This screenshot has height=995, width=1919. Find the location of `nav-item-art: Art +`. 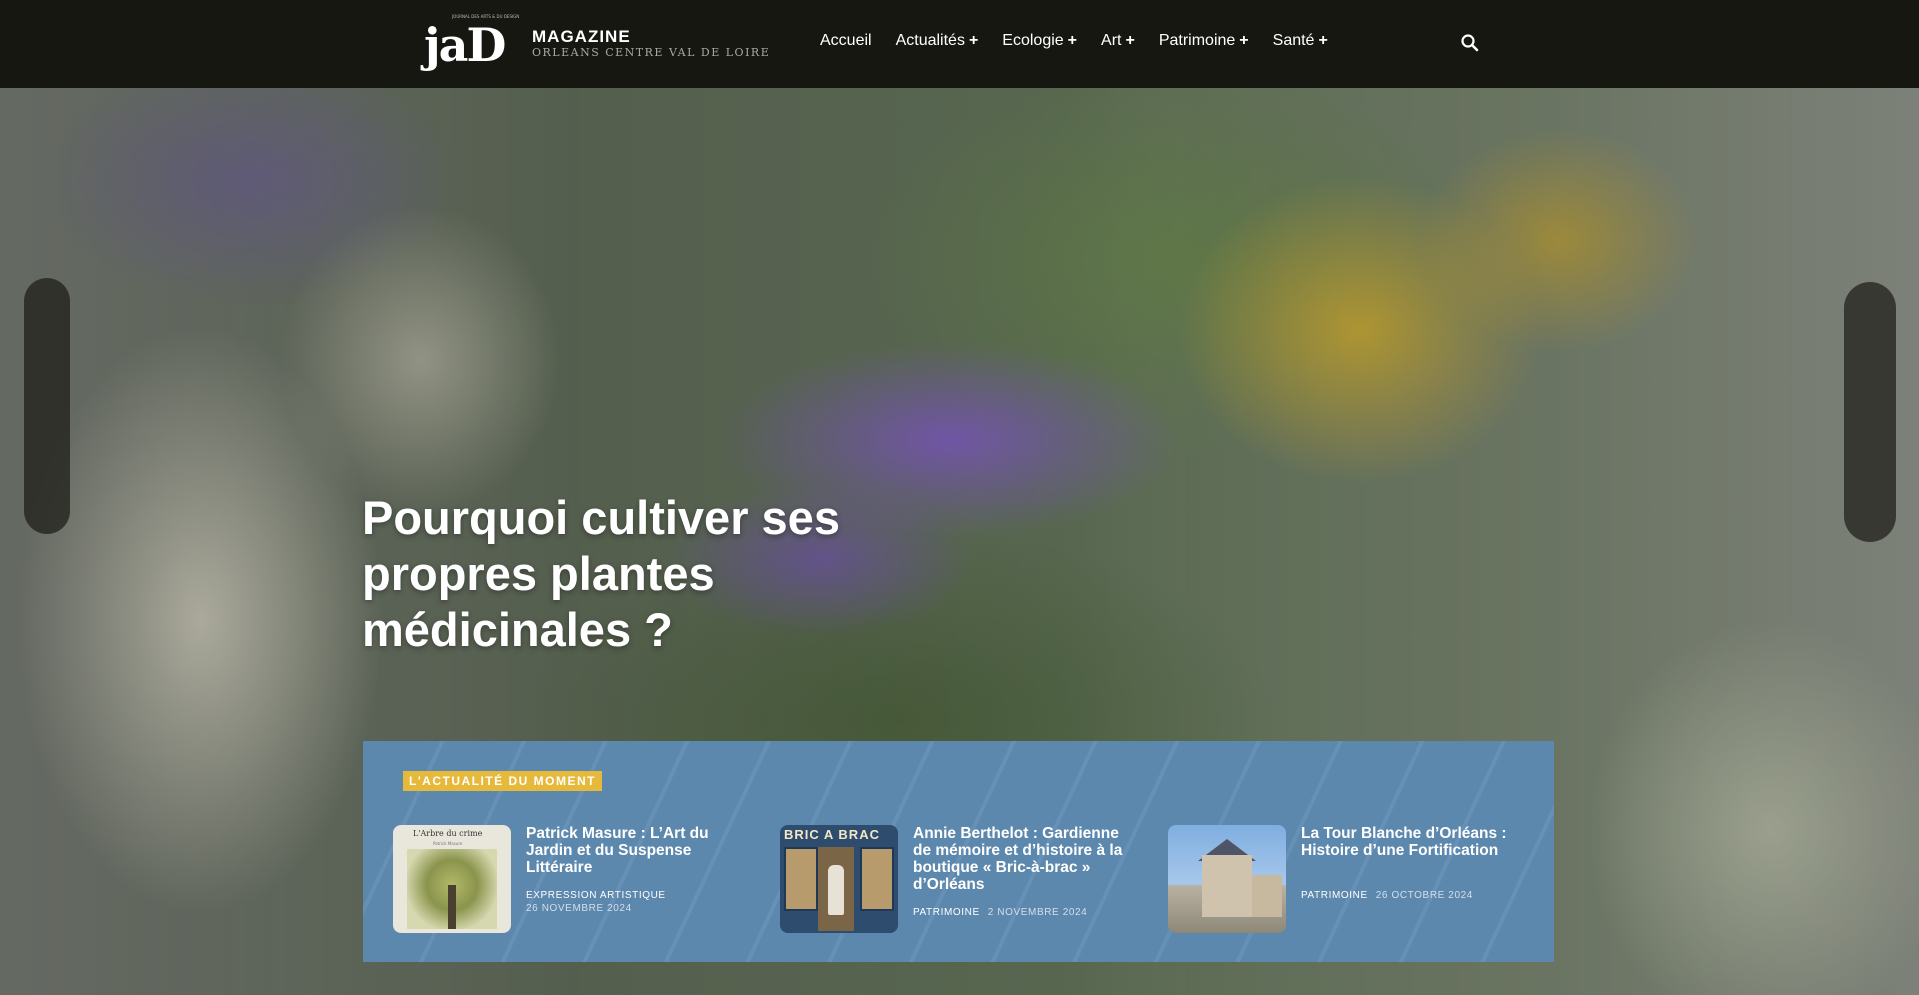

nav-item-art: Art + is located at coordinates (1118, 41).